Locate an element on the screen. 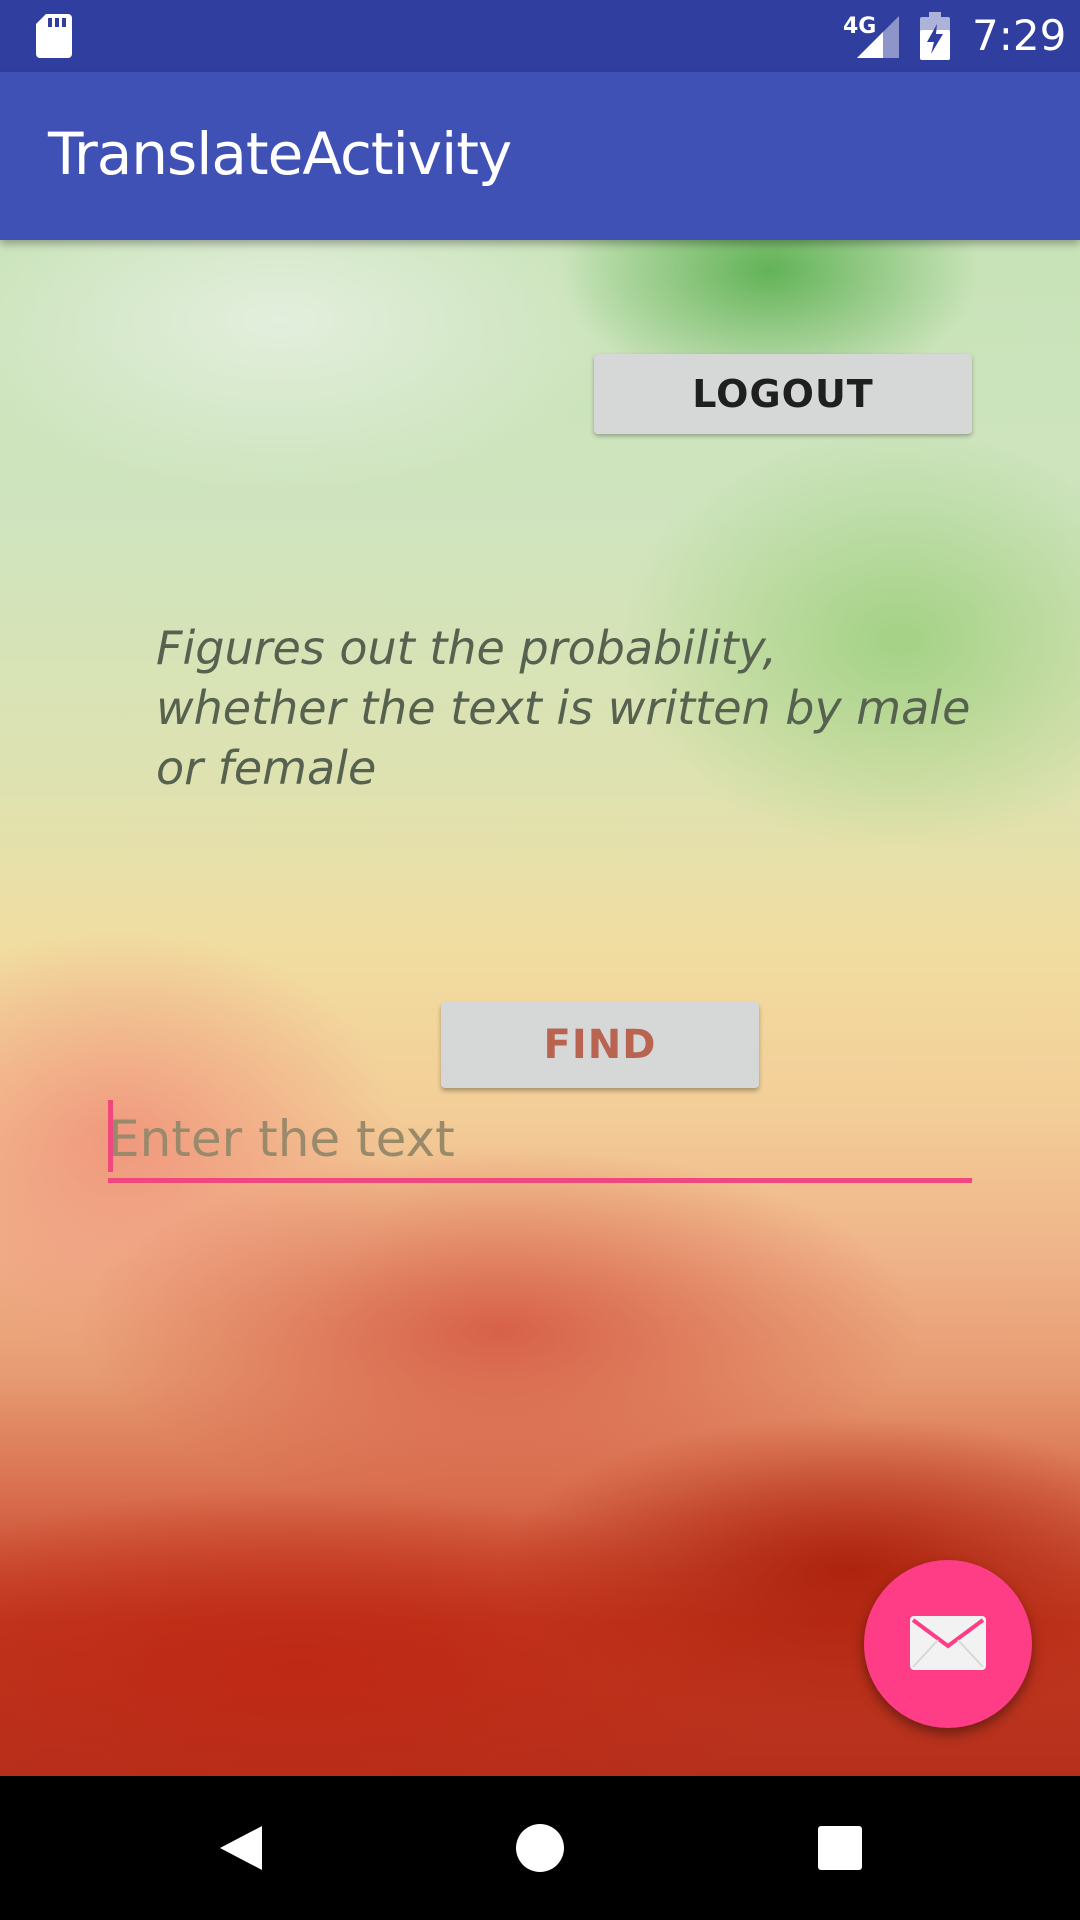  back-button is located at coordinates (240, 1848).